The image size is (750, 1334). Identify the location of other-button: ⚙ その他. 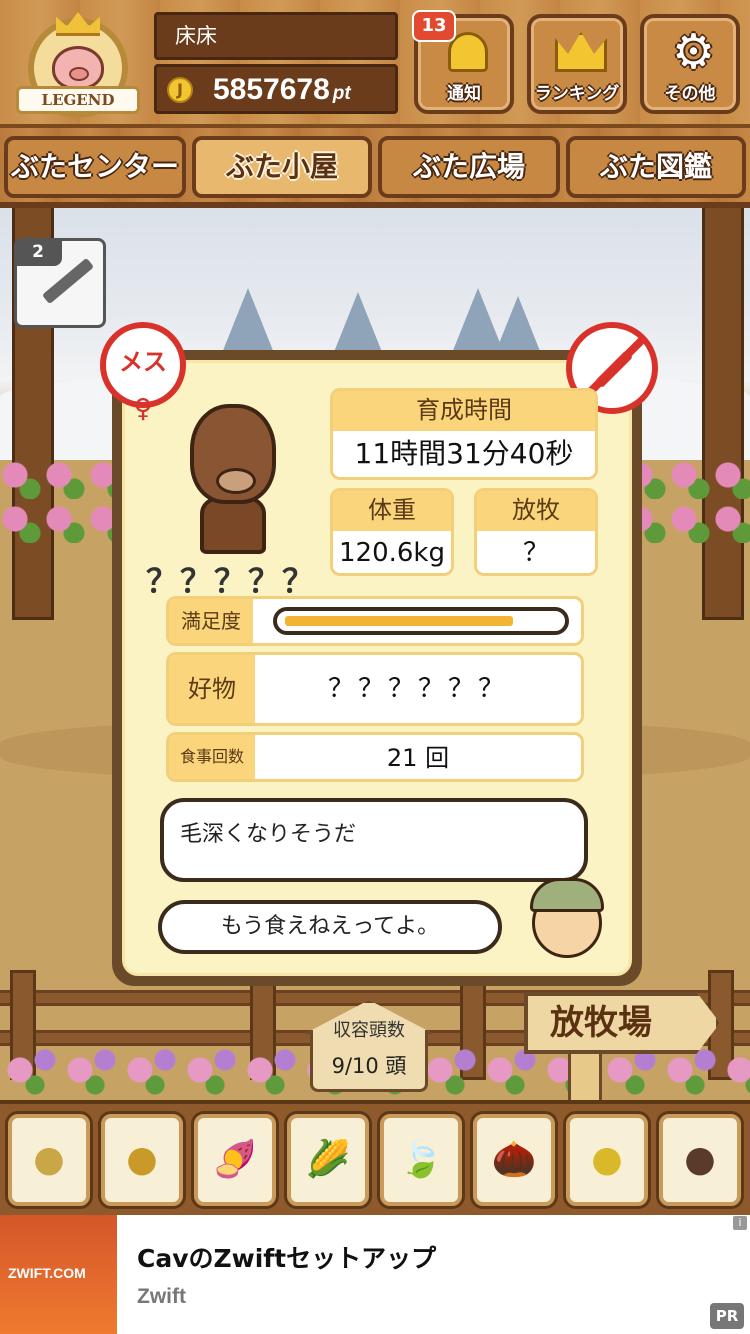
(690, 64).